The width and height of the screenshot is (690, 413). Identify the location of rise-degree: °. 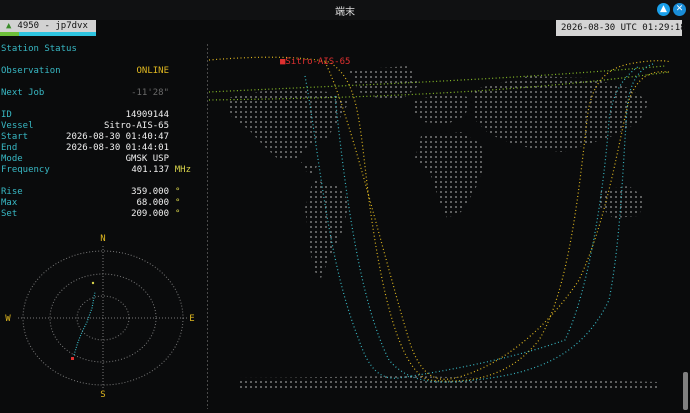
(178, 192).